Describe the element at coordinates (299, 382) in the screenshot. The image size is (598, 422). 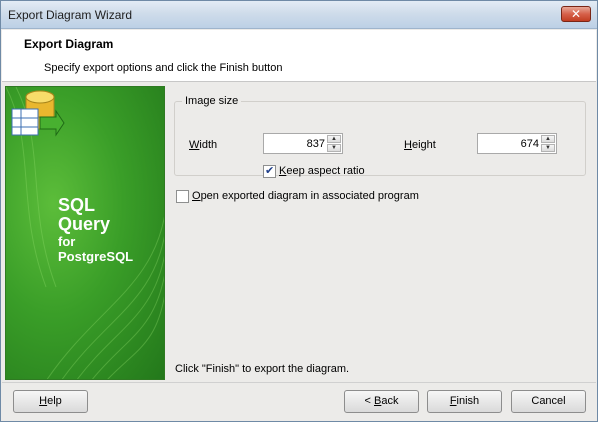
I see `footer-divider` at that location.